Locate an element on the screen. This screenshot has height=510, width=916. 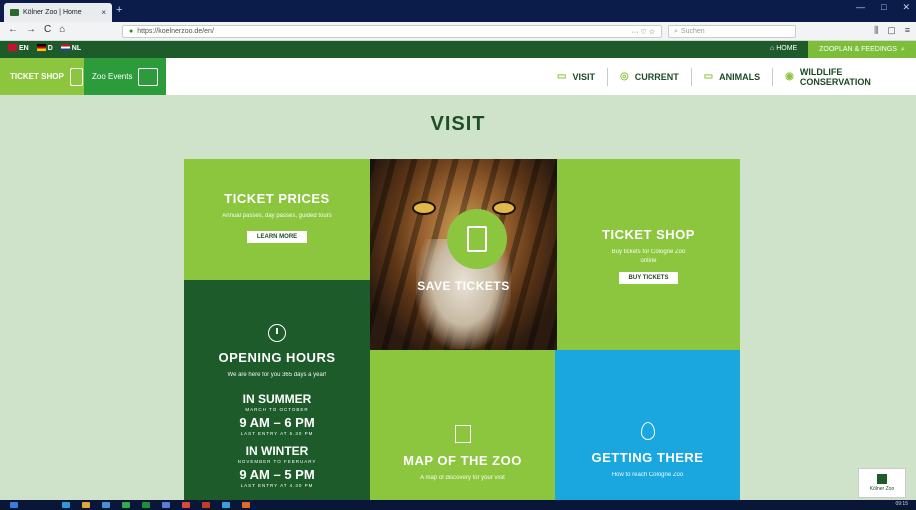
calendar-icon is located at coordinates (148, 76).